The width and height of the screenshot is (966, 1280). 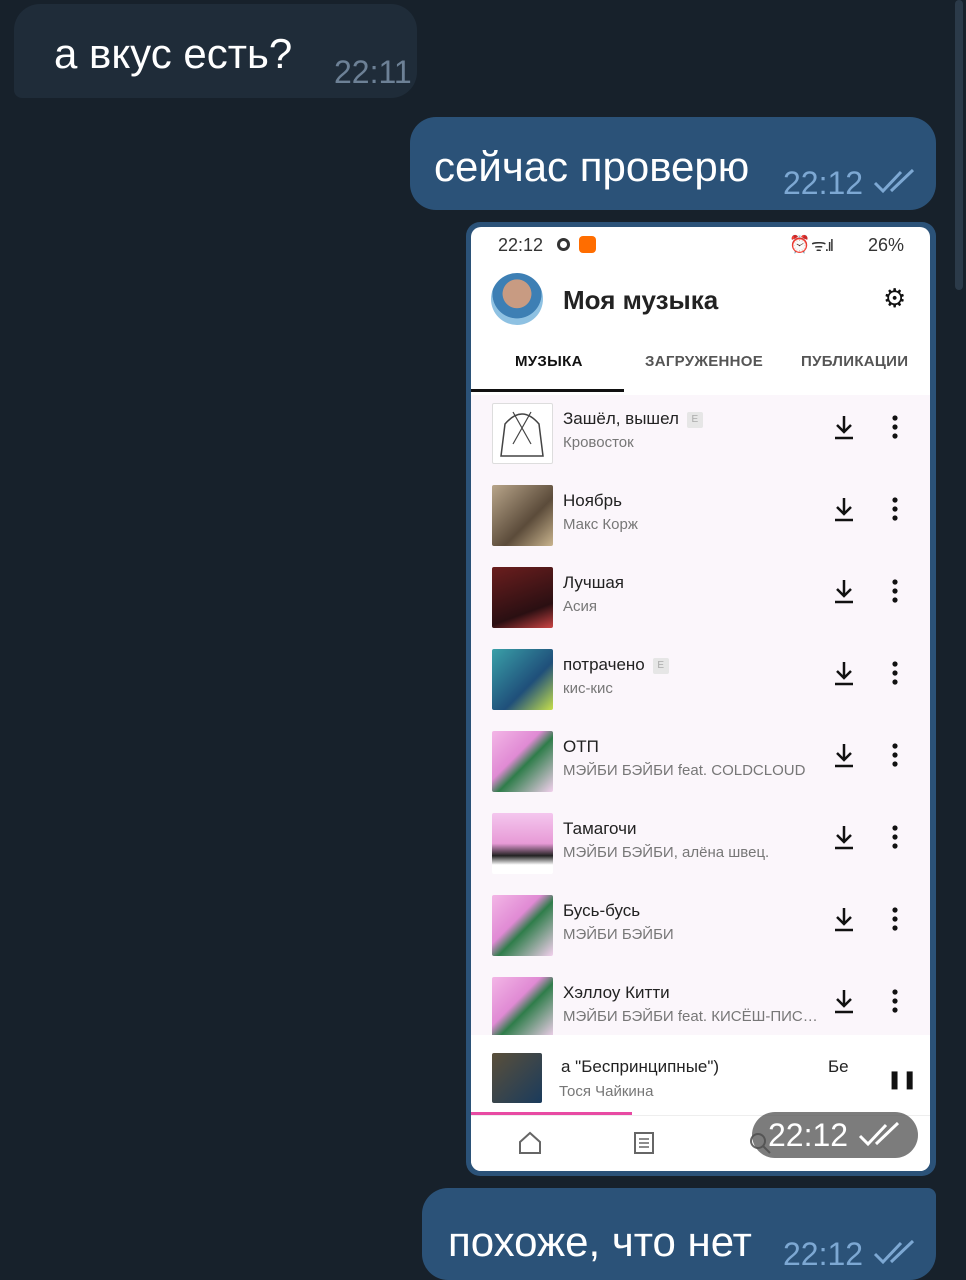 I want to click on tab-bar: МУЗЫКА ЗАГРУЖЕННОЕ ПУБЛИКАЦИИ, so click(x=700, y=366).